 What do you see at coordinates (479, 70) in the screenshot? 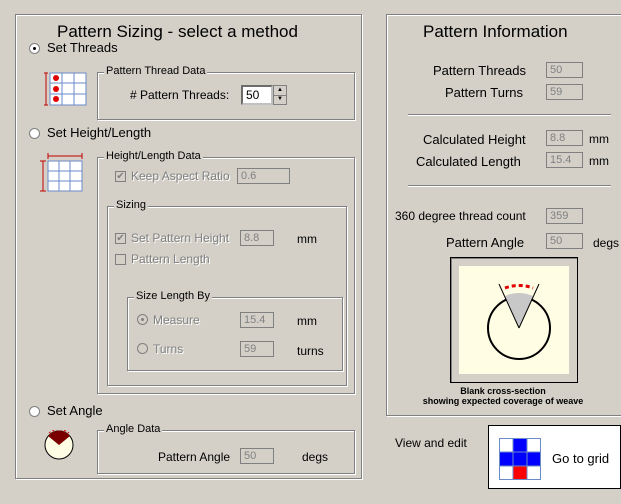
I see `info-pattern-threads-label: Pattern Threads` at bounding box center [479, 70].